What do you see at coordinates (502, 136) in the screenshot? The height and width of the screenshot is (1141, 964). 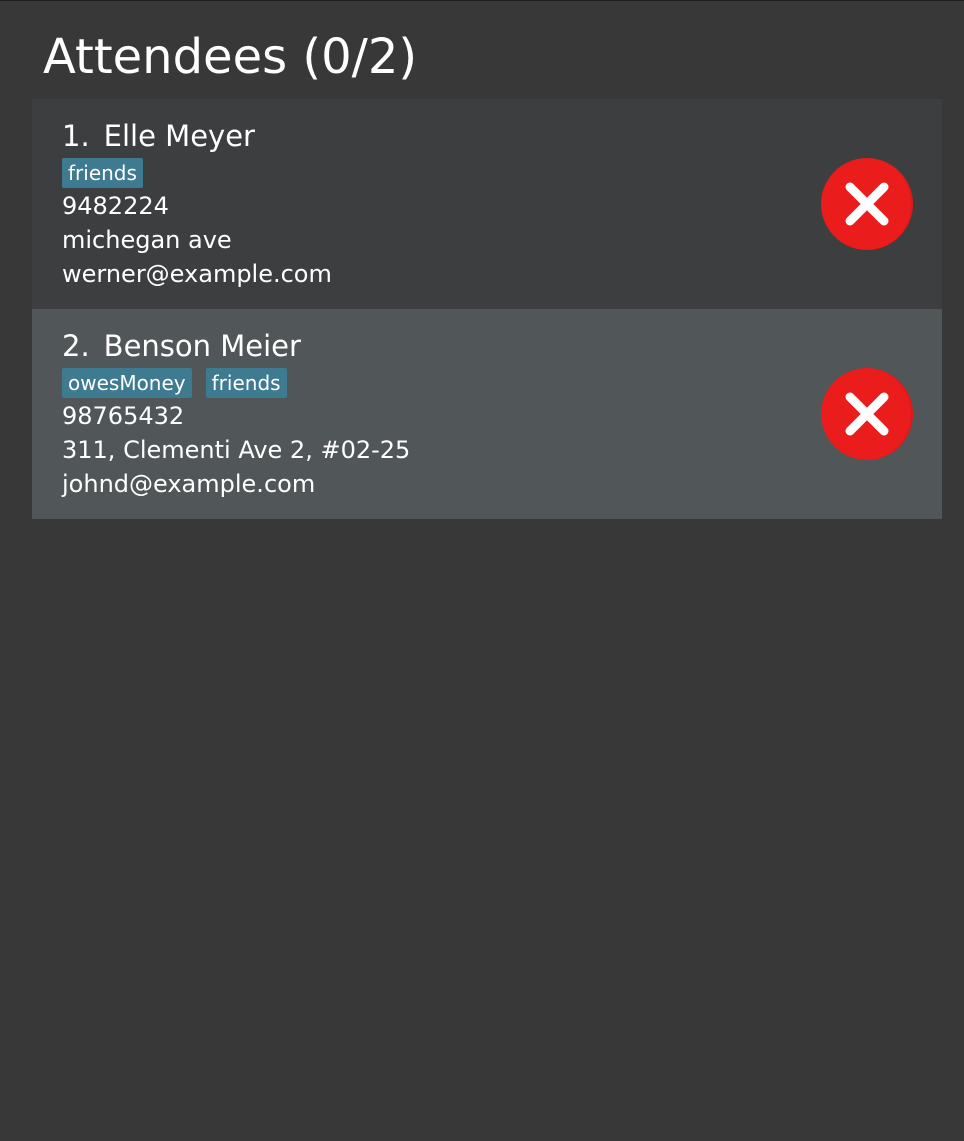 I see `attendee-name-row: 1. Elle Meyer` at bounding box center [502, 136].